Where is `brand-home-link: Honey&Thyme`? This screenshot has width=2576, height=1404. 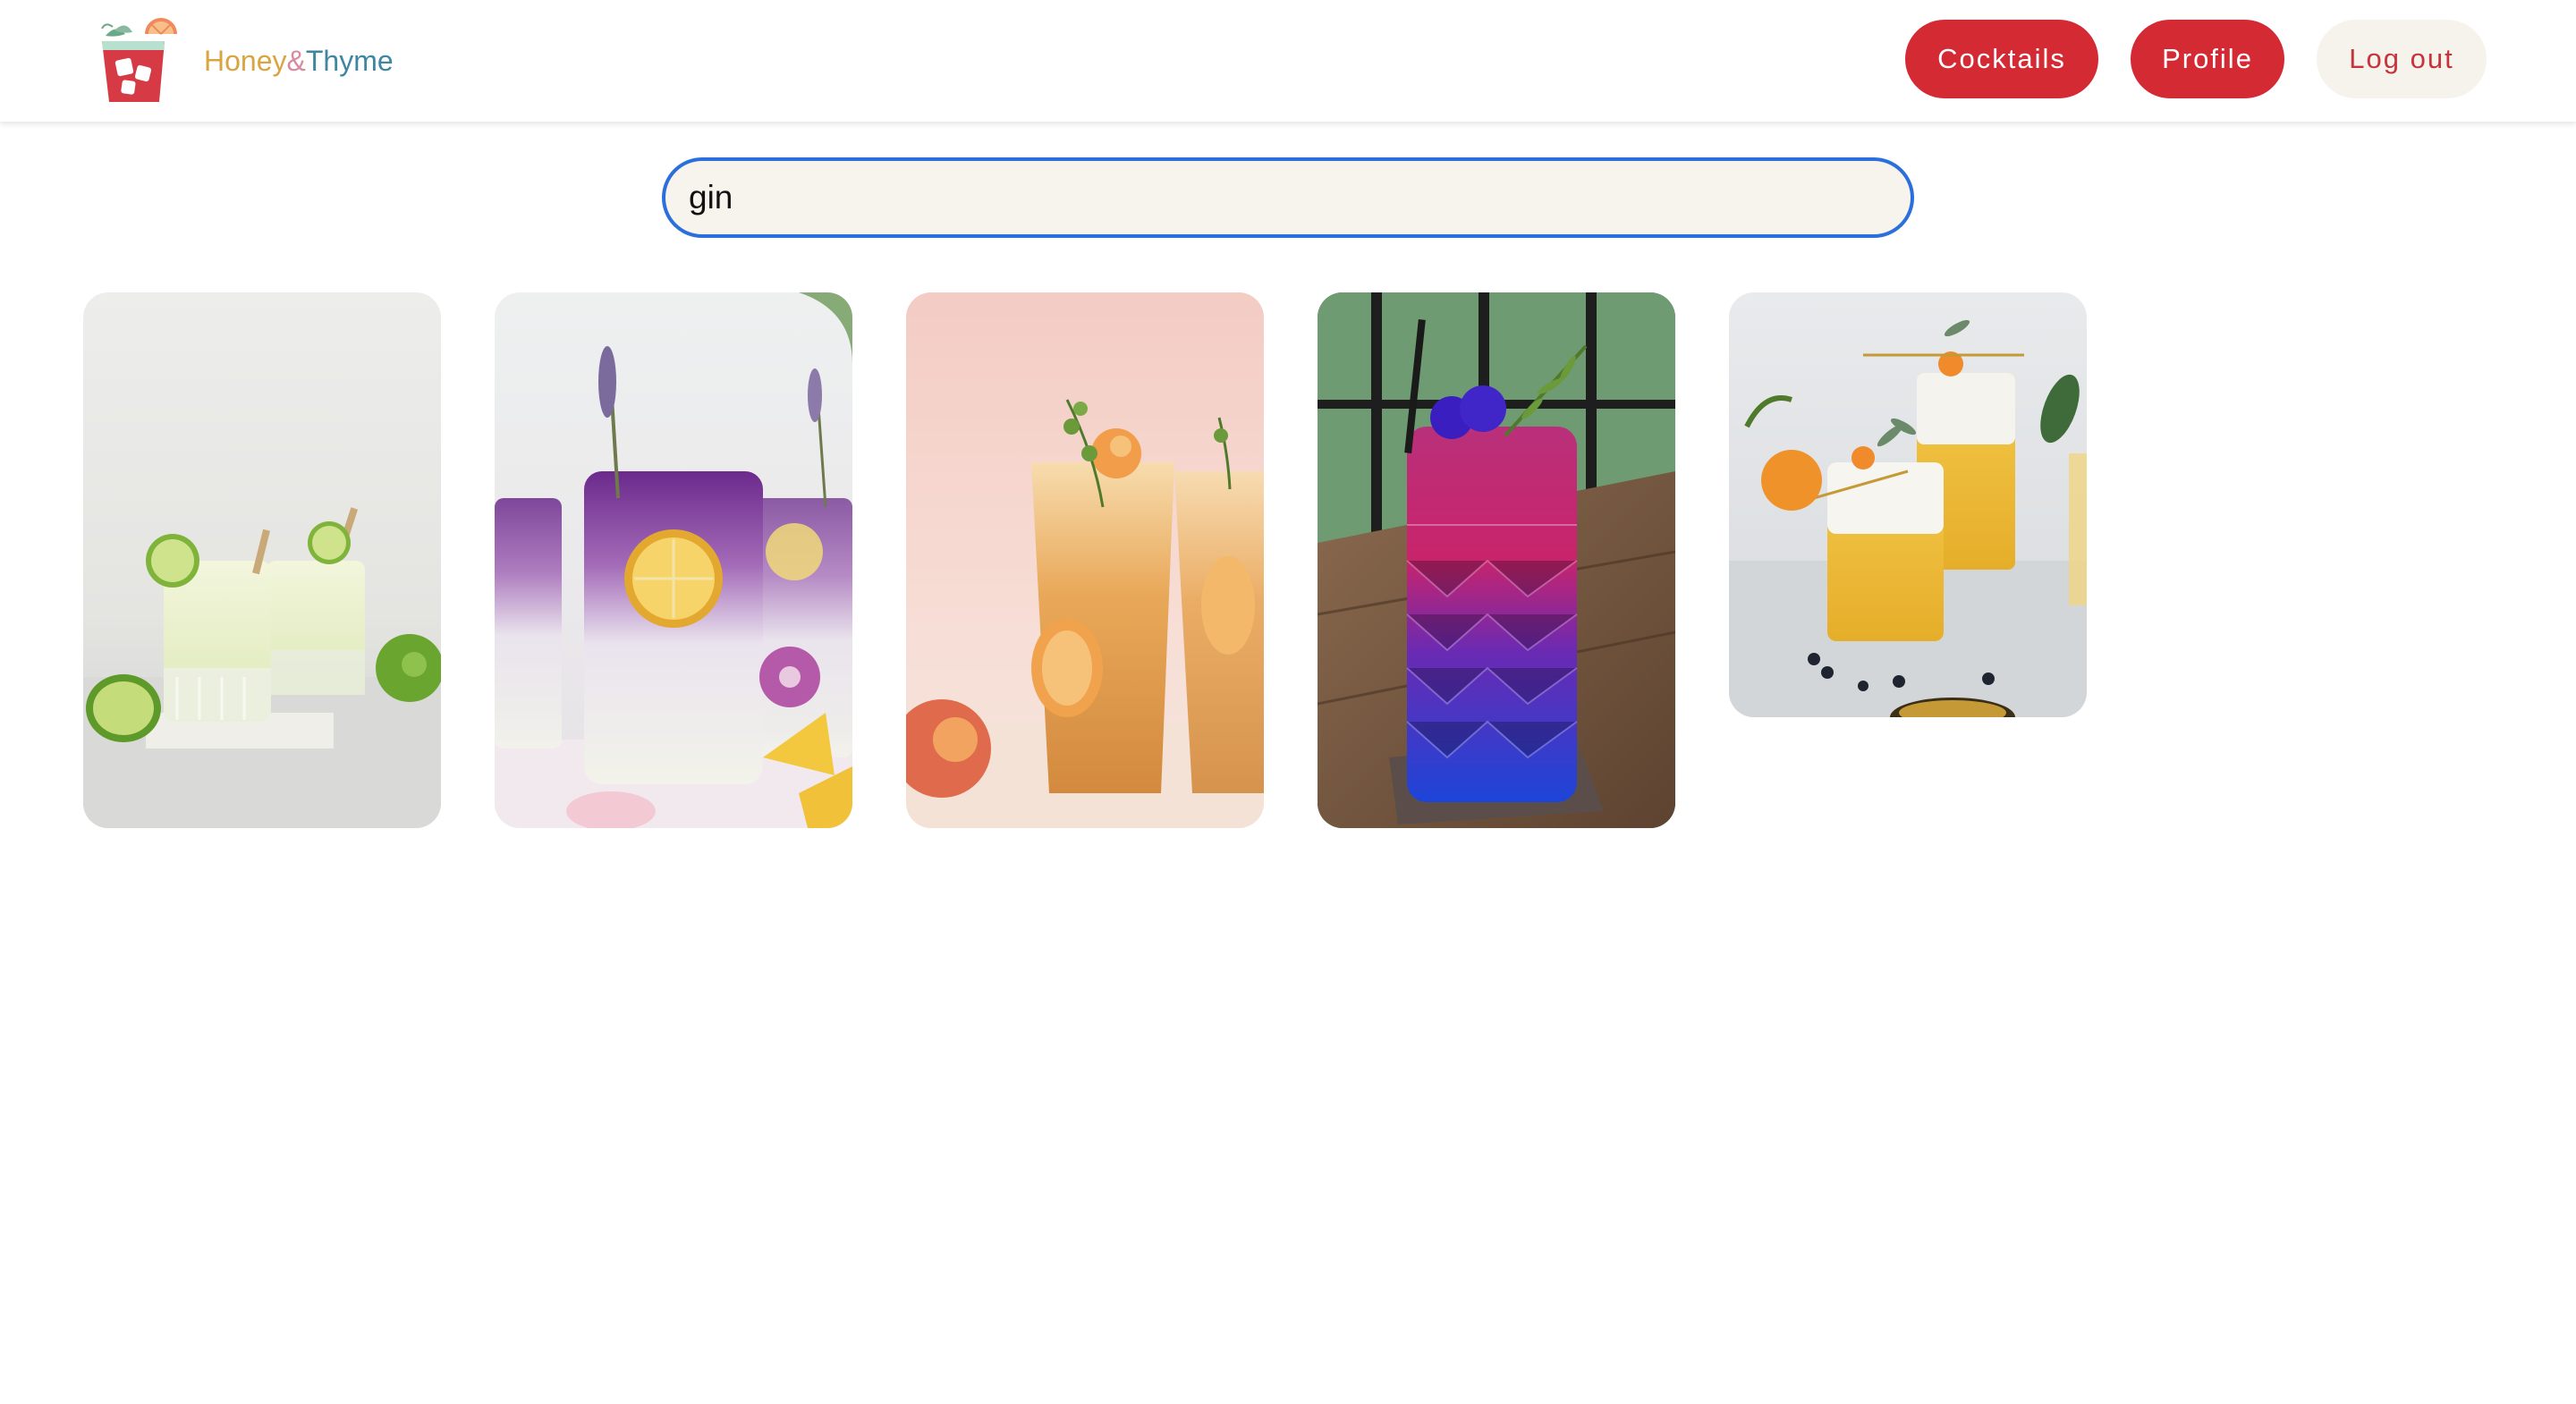 brand-home-link: Honey&Thyme is located at coordinates (241, 61).